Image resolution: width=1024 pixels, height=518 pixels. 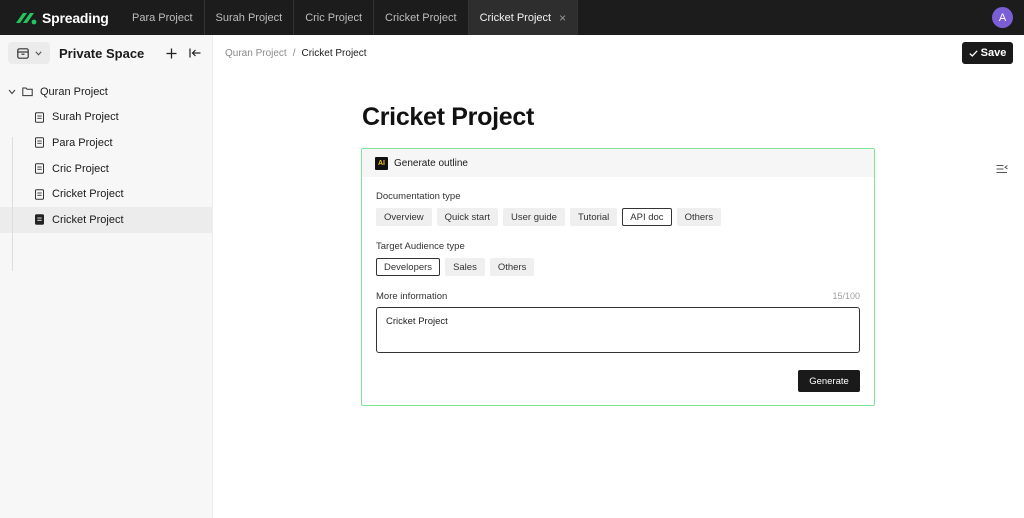 I want to click on tab-label: Para Project, so click(x=162, y=17).